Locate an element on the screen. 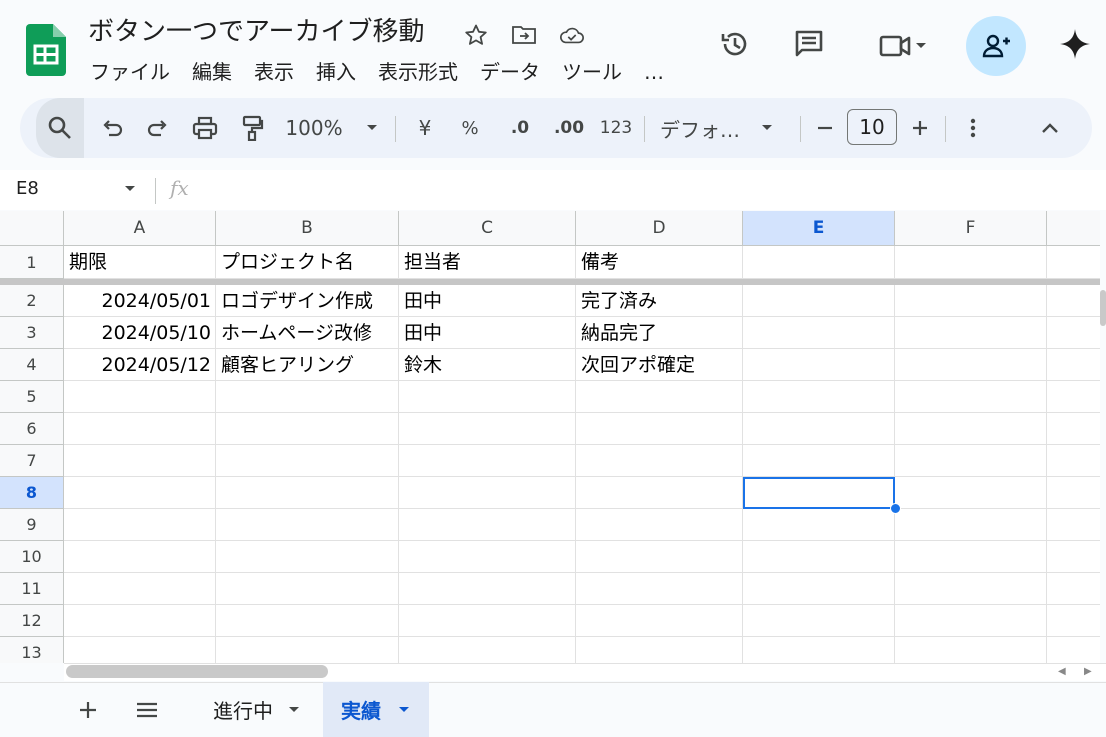 The image size is (1106, 737). row-header-4: 4 is located at coordinates (32, 365).